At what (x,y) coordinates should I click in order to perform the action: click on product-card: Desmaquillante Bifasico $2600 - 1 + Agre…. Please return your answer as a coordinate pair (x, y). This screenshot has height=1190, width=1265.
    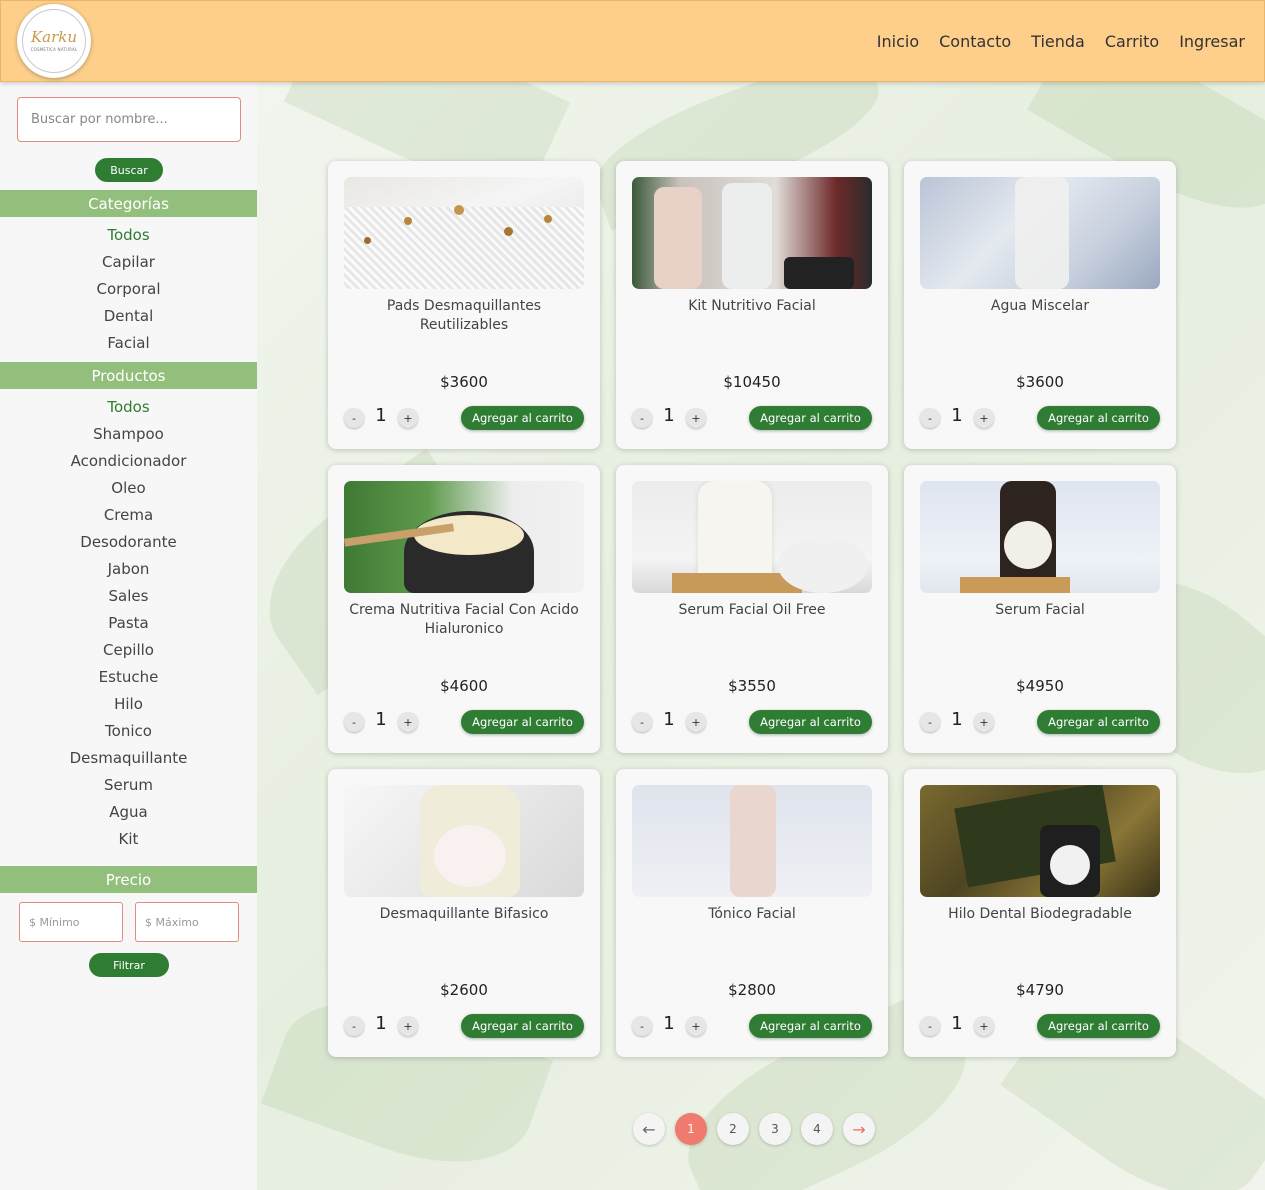
    Looking at the image, I should click on (464, 913).